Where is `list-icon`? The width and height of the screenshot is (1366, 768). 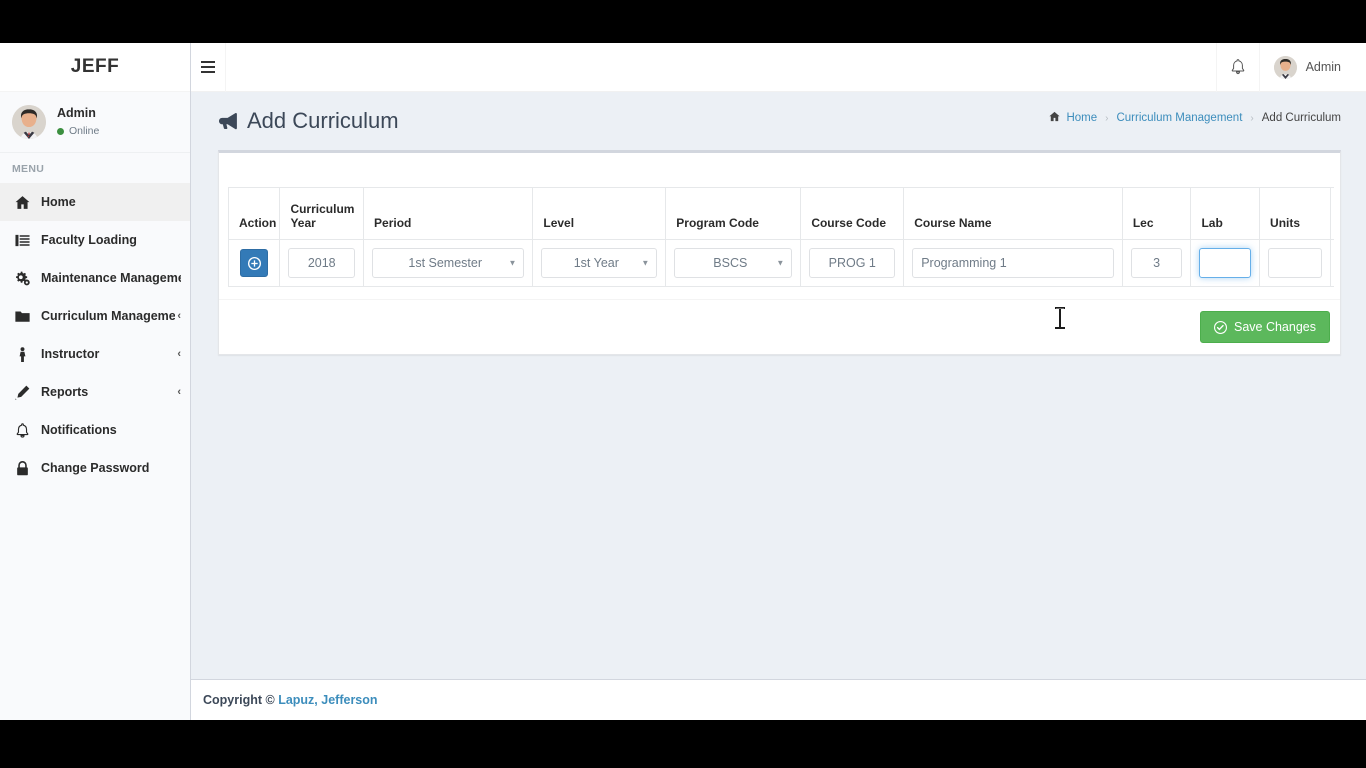
list-icon is located at coordinates (24, 240).